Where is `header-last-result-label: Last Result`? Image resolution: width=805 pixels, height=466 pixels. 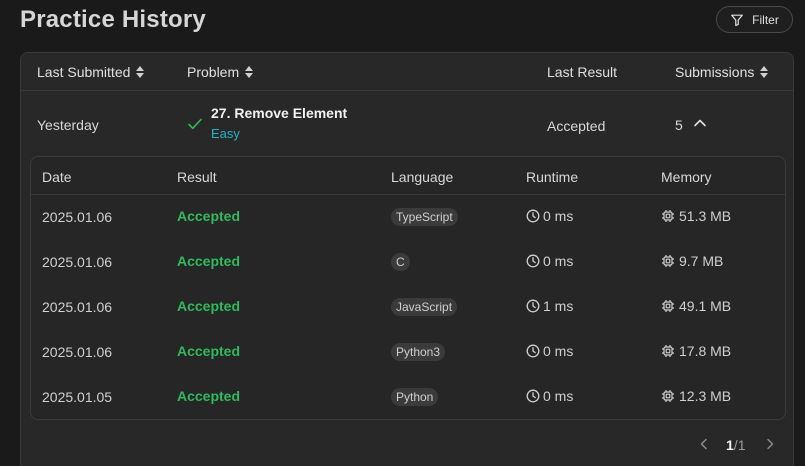 header-last-result-label: Last Result is located at coordinates (582, 72).